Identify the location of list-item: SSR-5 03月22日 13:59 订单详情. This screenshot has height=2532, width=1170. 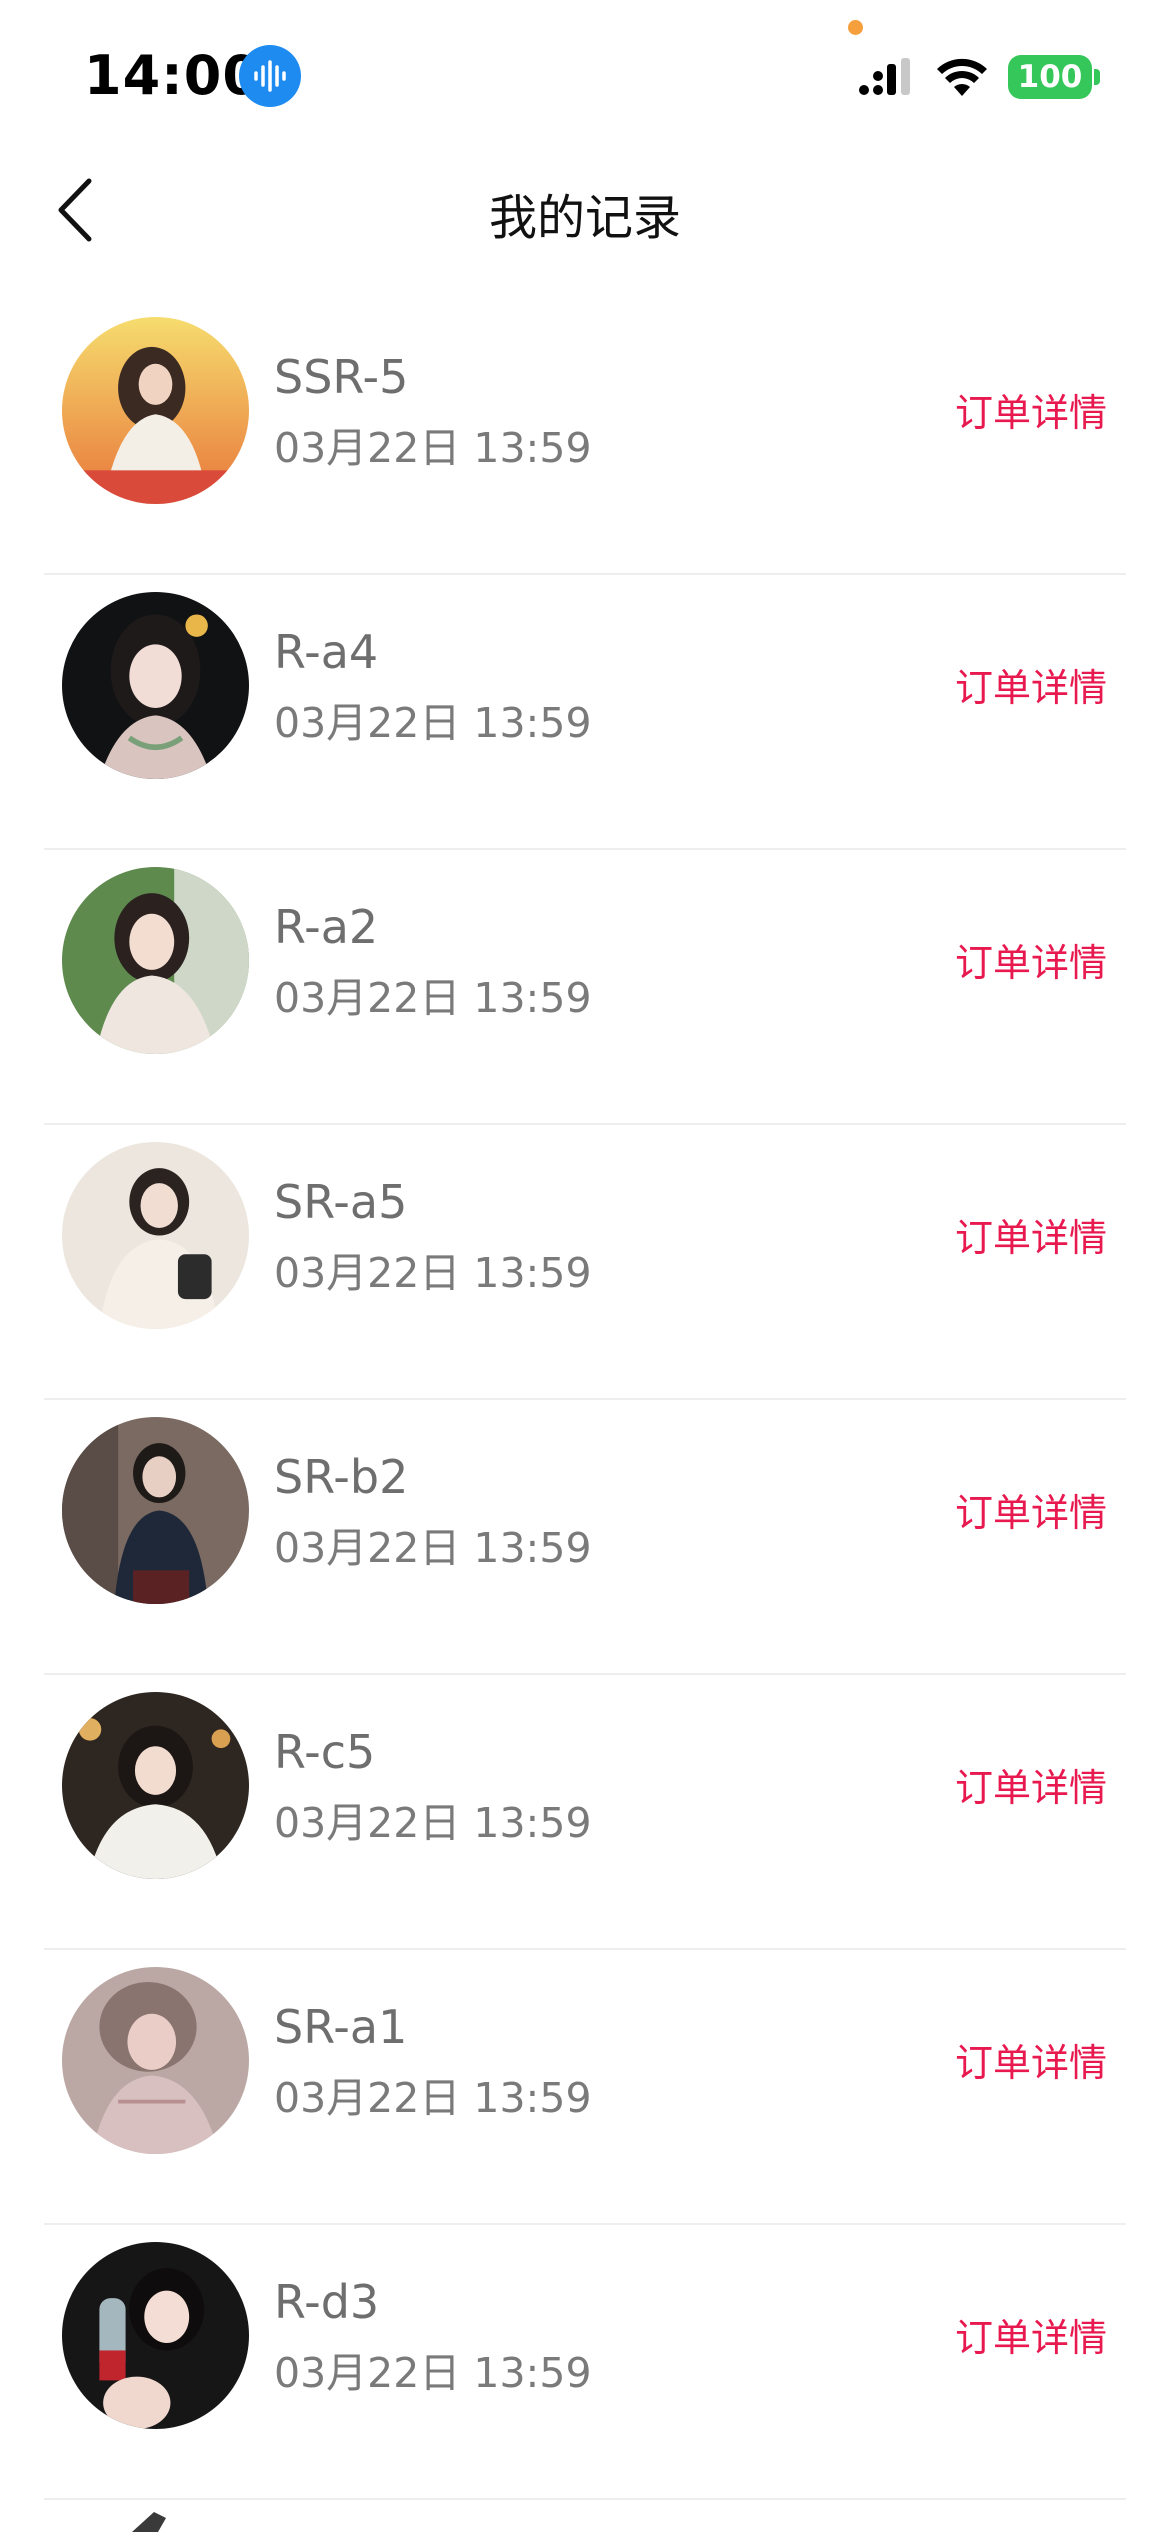
(585, 437).